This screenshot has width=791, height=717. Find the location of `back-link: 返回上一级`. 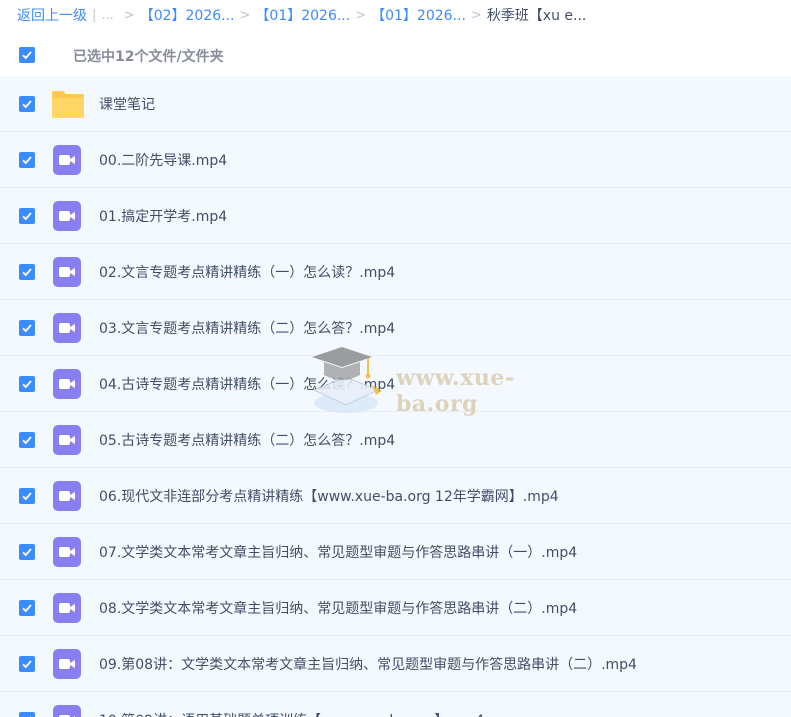

back-link: 返回上一级 is located at coordinates (52, 15).